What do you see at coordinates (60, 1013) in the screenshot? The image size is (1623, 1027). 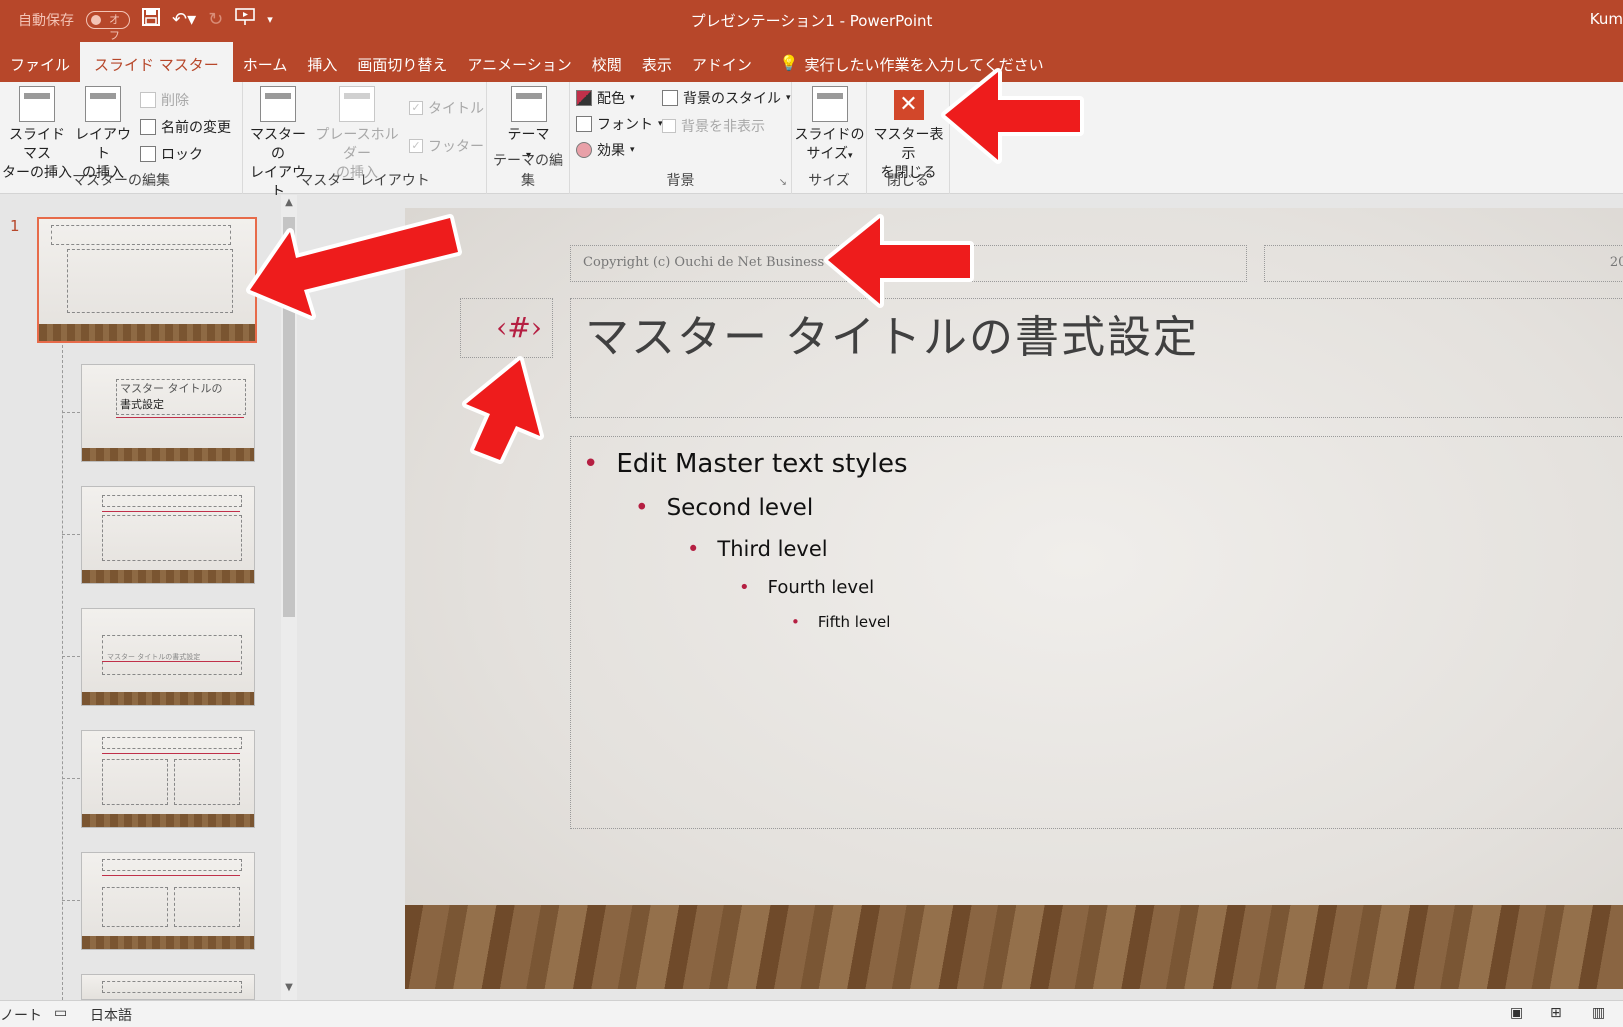 I see `comments-icon: ▭` at bounding box center [60, 1013].